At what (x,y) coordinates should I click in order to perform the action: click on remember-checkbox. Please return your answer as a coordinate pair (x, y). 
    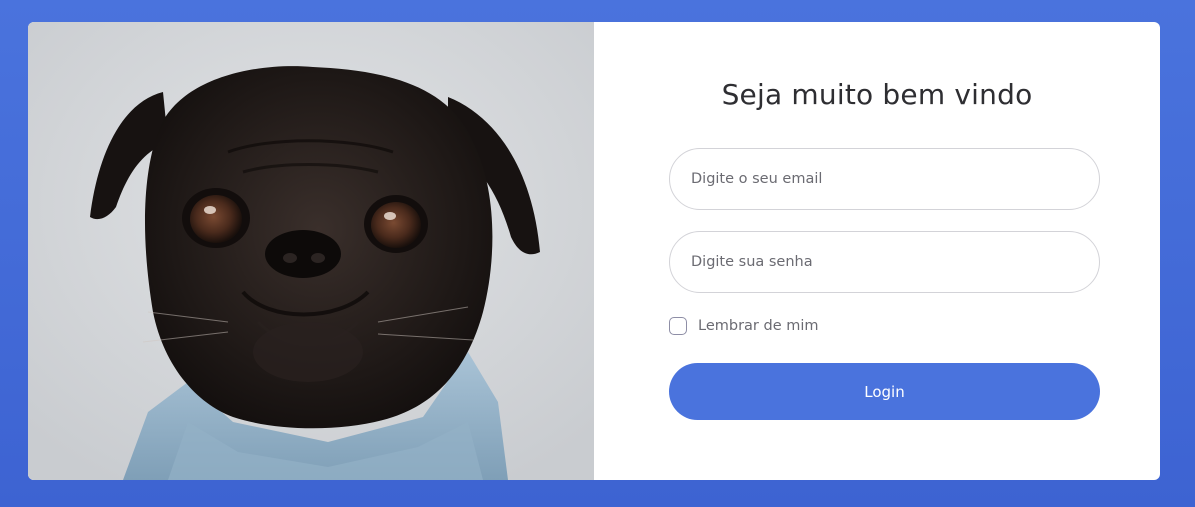
    Looking at the image, I should click on (678, 326).